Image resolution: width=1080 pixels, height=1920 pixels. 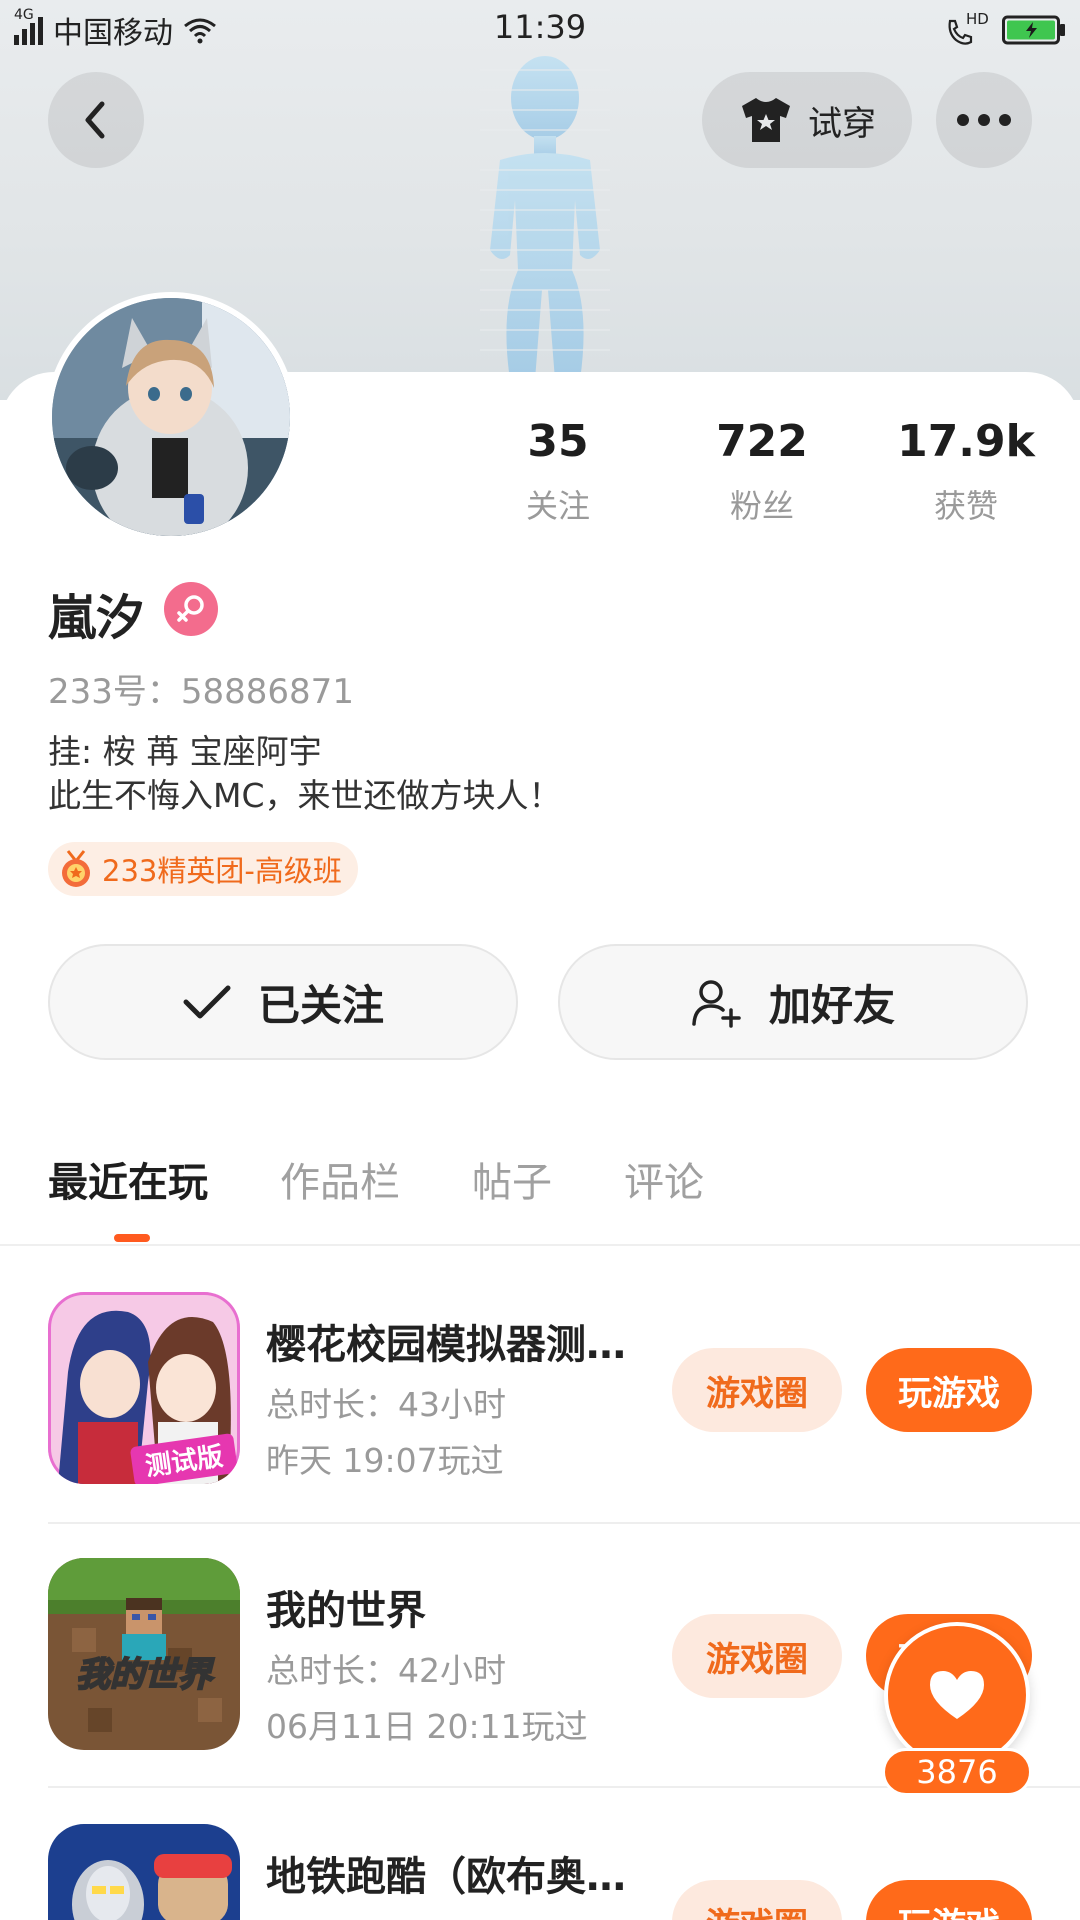 I want to click on add-user-icon, so click(x=716, y=1004).